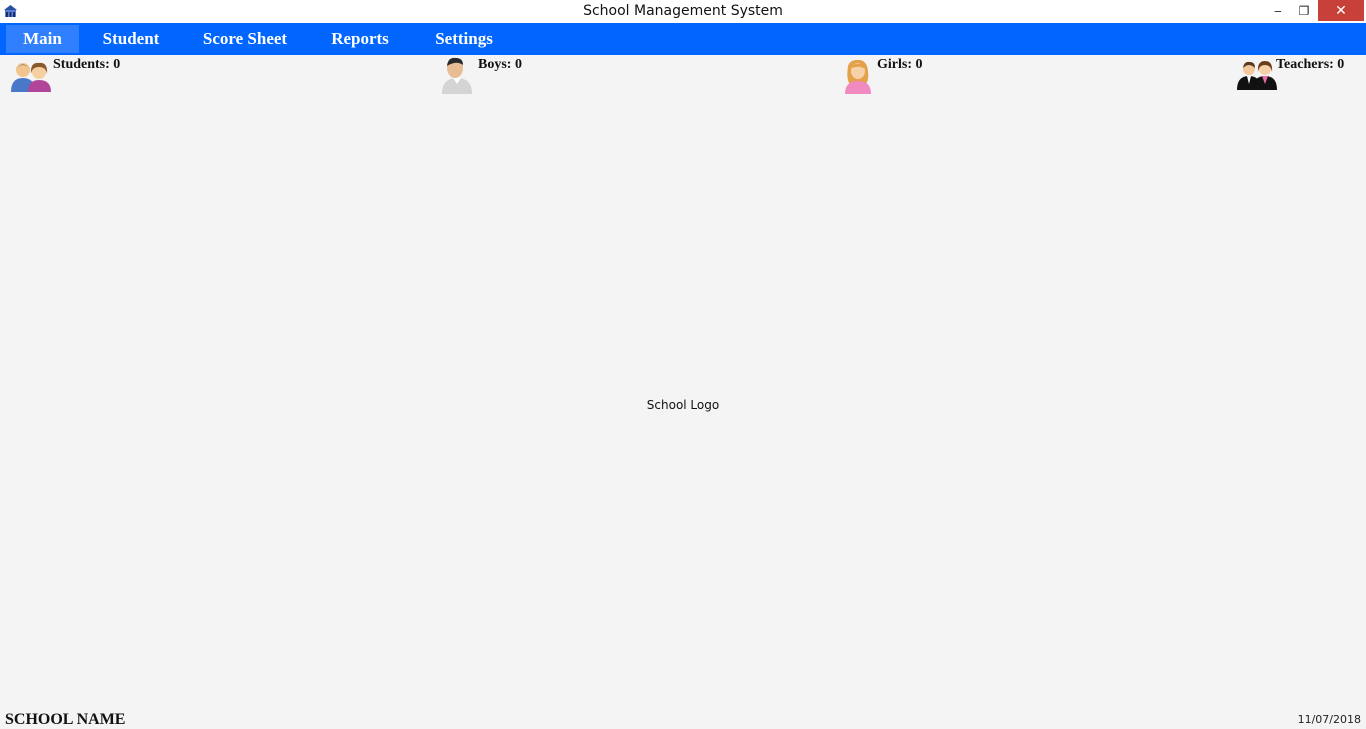 This screenshot has width=1366, height=729. I want to click on restore-icon: ❐, so click(1304, 10).